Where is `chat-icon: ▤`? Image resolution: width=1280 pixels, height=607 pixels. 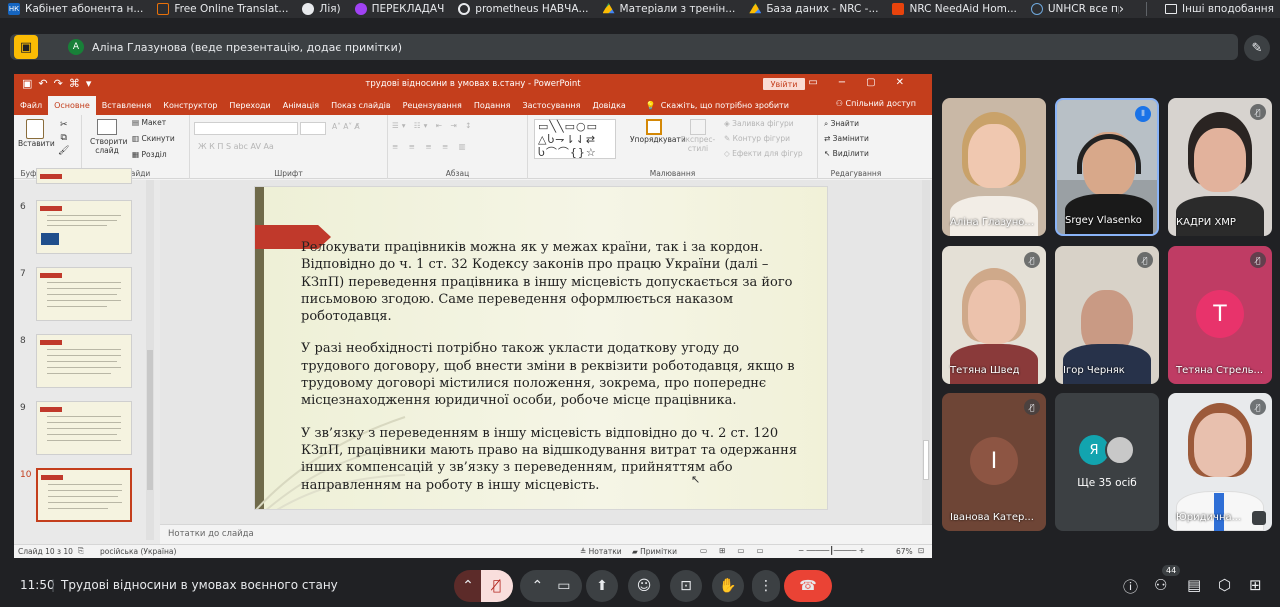
chat-icon: ▤ is located at coordinates (1194, 585).